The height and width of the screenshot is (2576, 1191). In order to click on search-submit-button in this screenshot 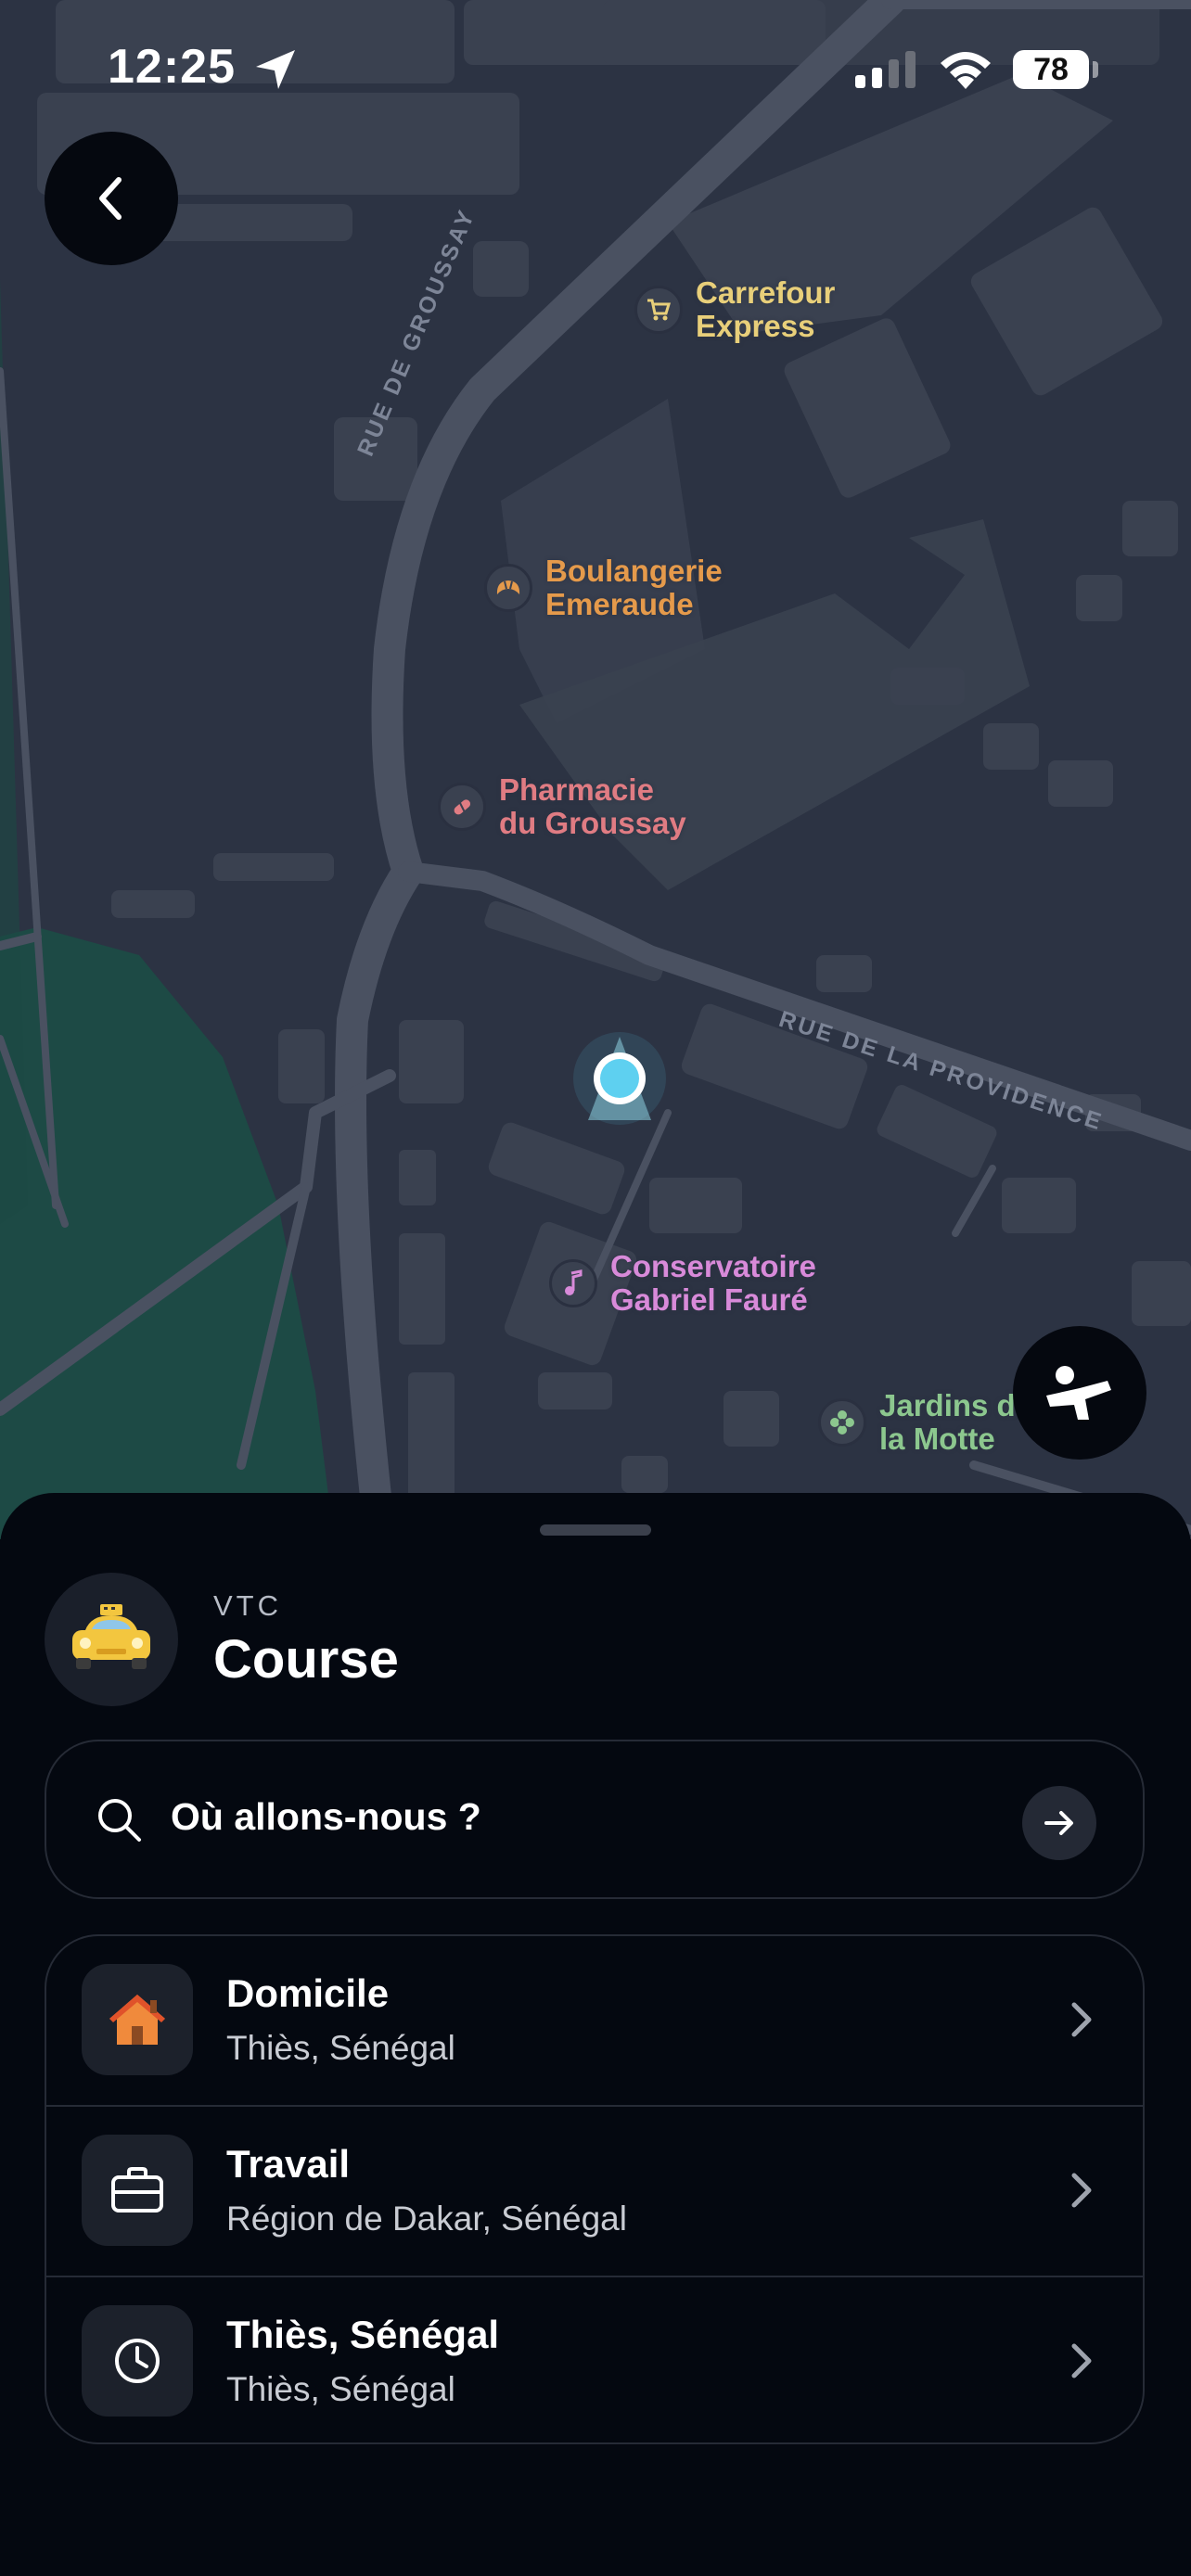, I will do `click(1059, 1823)`.